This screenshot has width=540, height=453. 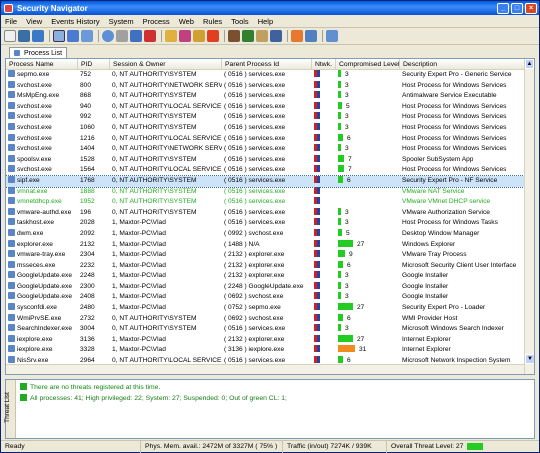 What do you see at coordinates (156, 21) in the screenshot?
I see `menu-process: Process` at bounding box center [156, 21].